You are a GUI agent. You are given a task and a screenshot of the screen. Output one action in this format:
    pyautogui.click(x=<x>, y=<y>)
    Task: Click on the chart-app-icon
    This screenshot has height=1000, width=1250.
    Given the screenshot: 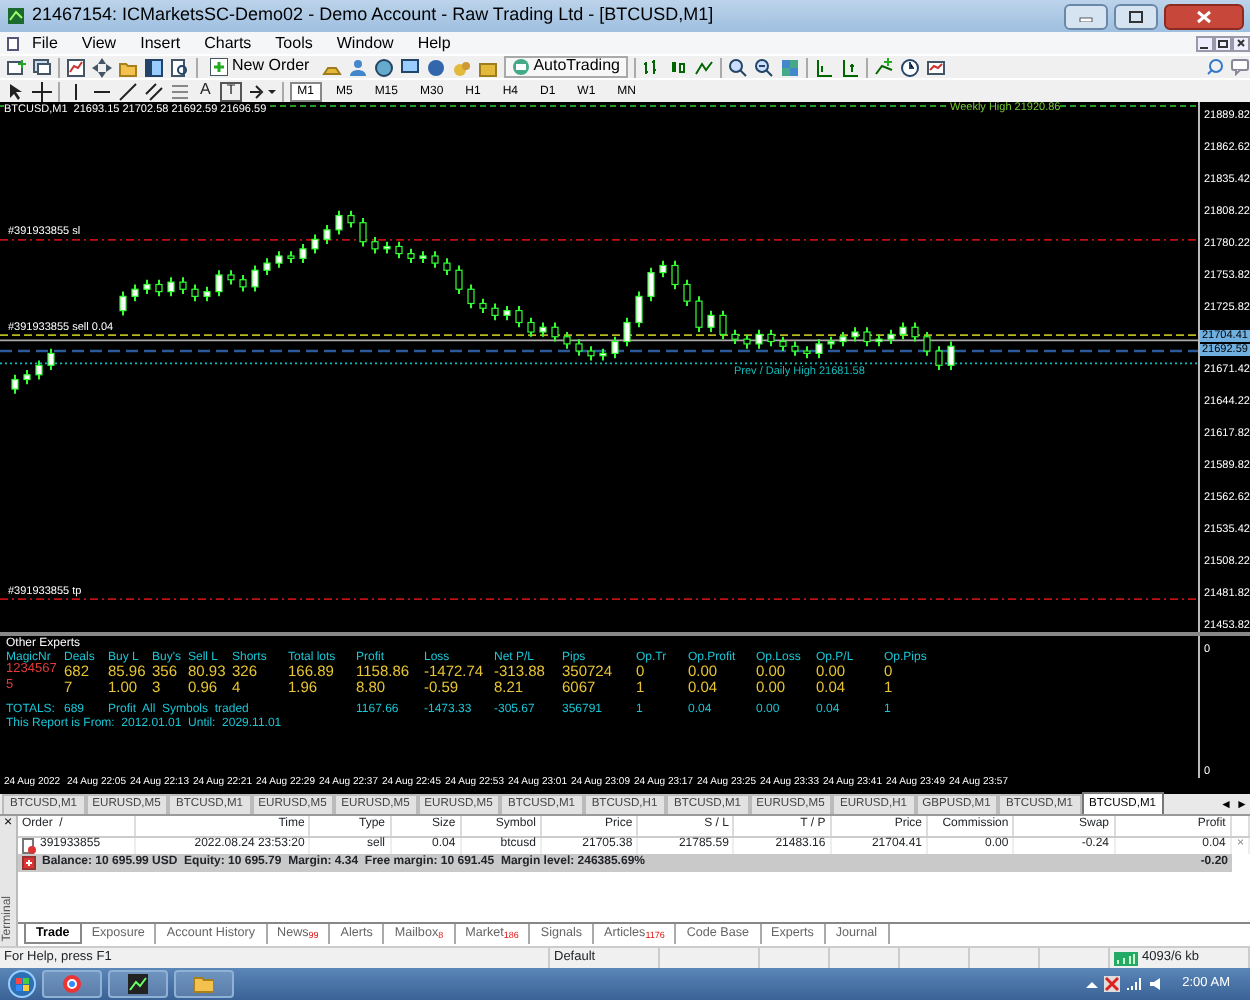 What is the action you would take?
    pyautogui.click(x=138, y=984)
    